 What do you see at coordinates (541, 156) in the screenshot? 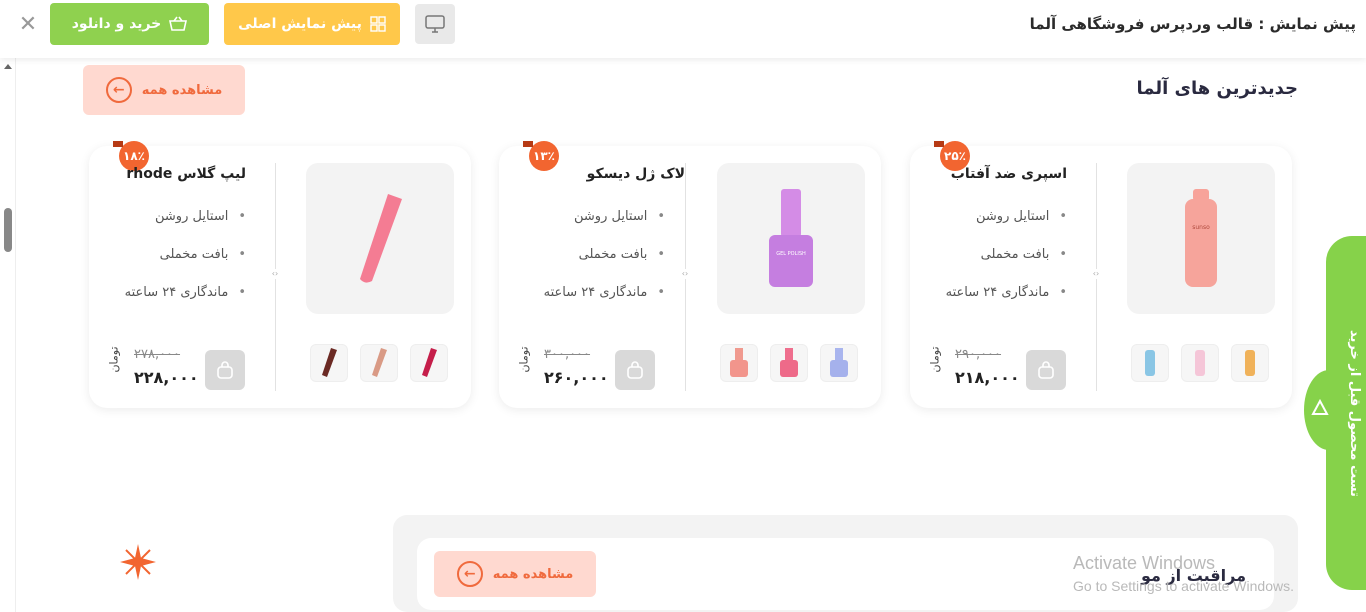
I see `discount-badge: ۱۳٪` at bounding box center [541, 156].